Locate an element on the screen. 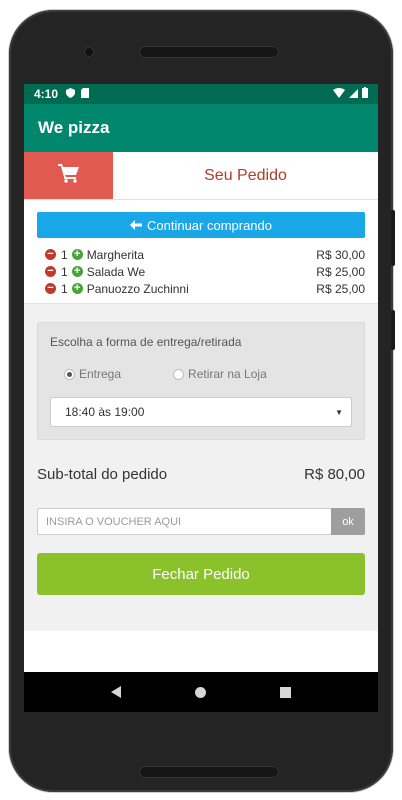  android-nav-bar is located at coordinates (201, 692).